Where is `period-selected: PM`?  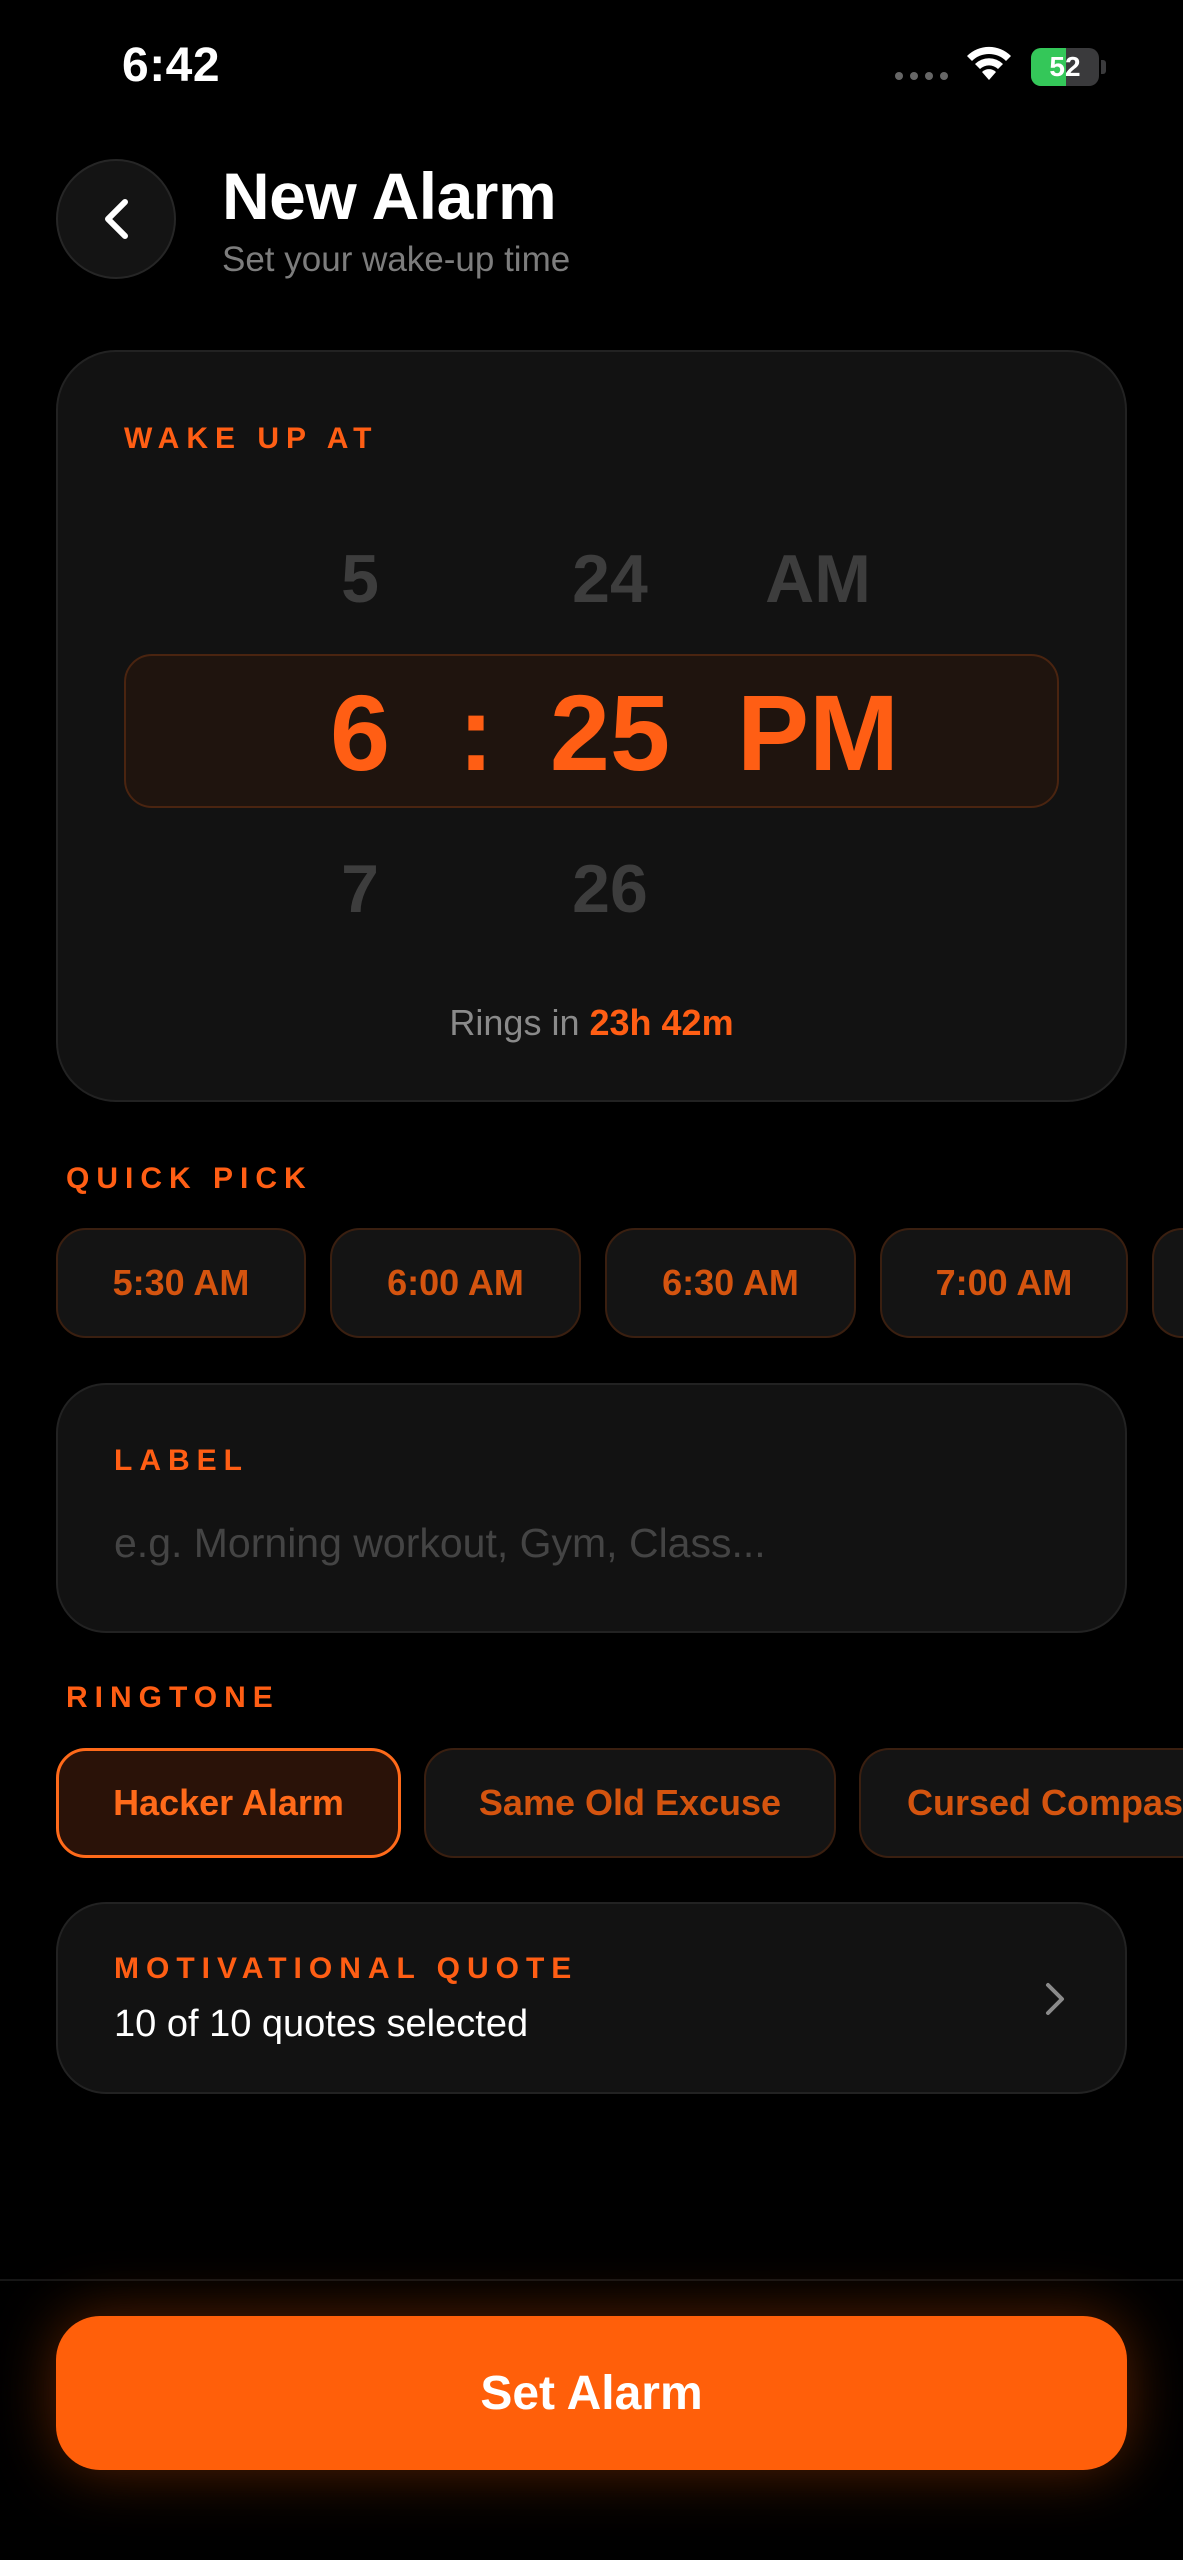
period-selected: PM is located at coordinates (818, 732).